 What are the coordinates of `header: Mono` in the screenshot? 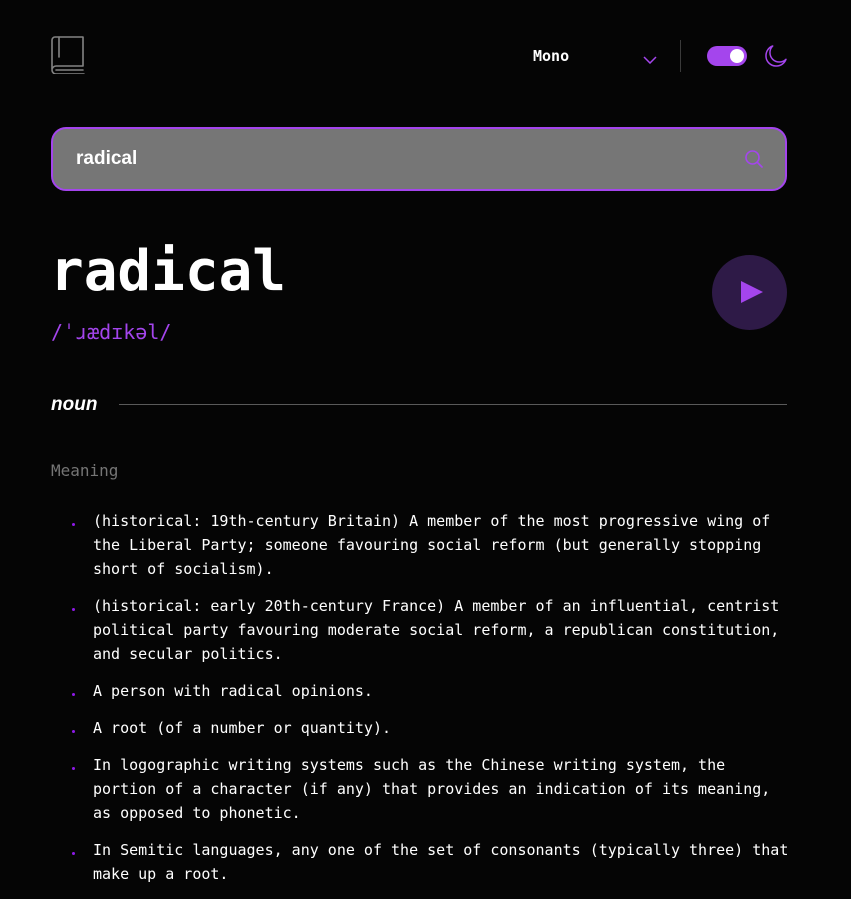 It's located at (419, 56).